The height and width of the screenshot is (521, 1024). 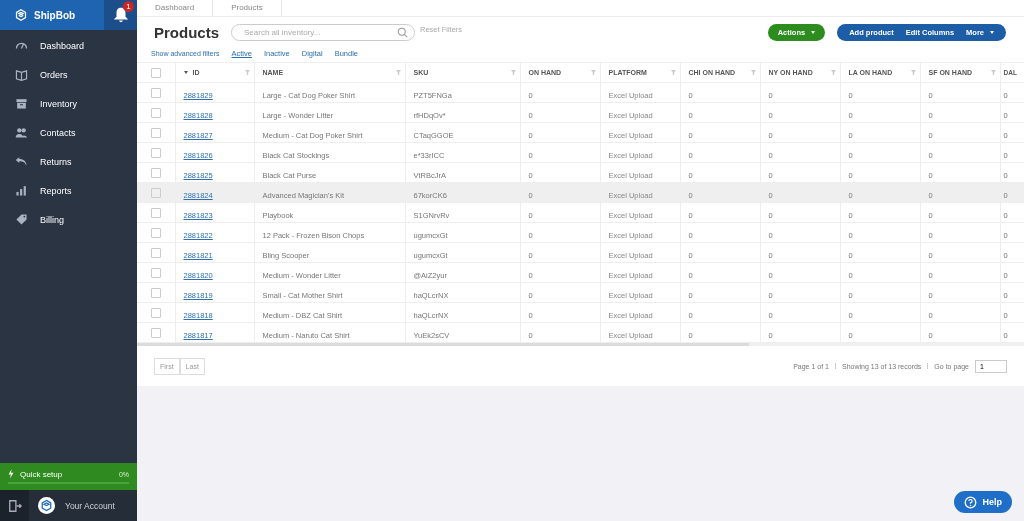 What do you see at coordinates (128, 6) in the screenshot?
I see `notification-badge: 1` at bounding box center [128, 6].